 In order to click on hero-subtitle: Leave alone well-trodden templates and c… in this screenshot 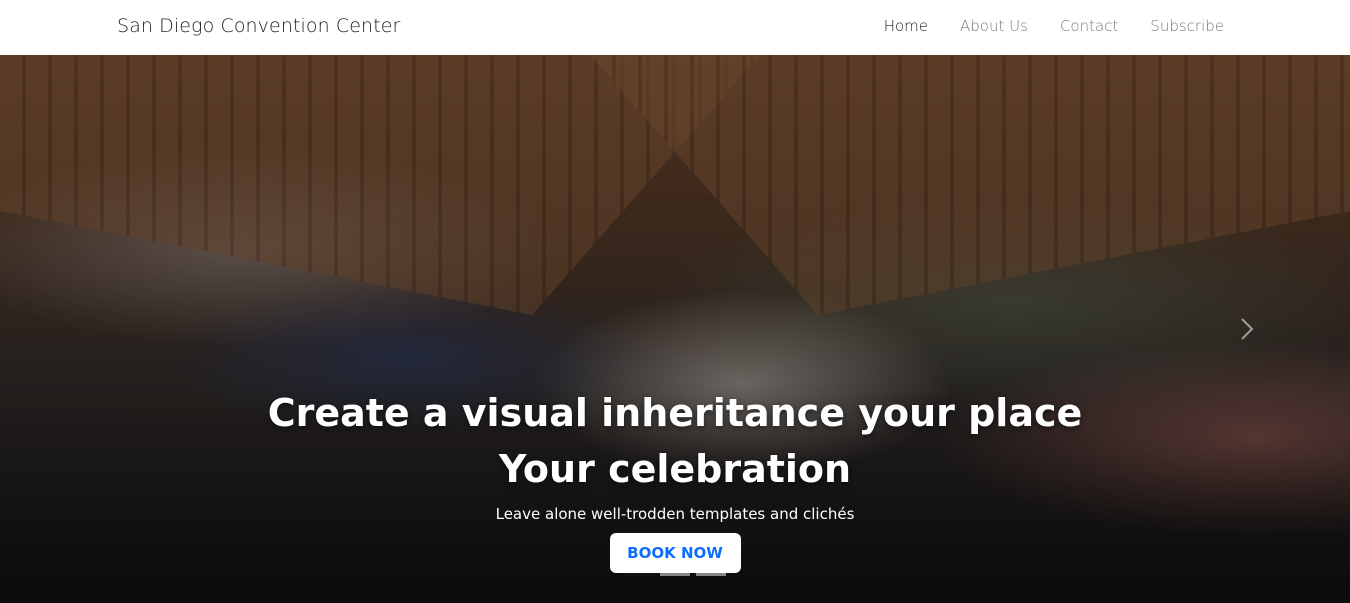, I will do `click(675, 514)`.